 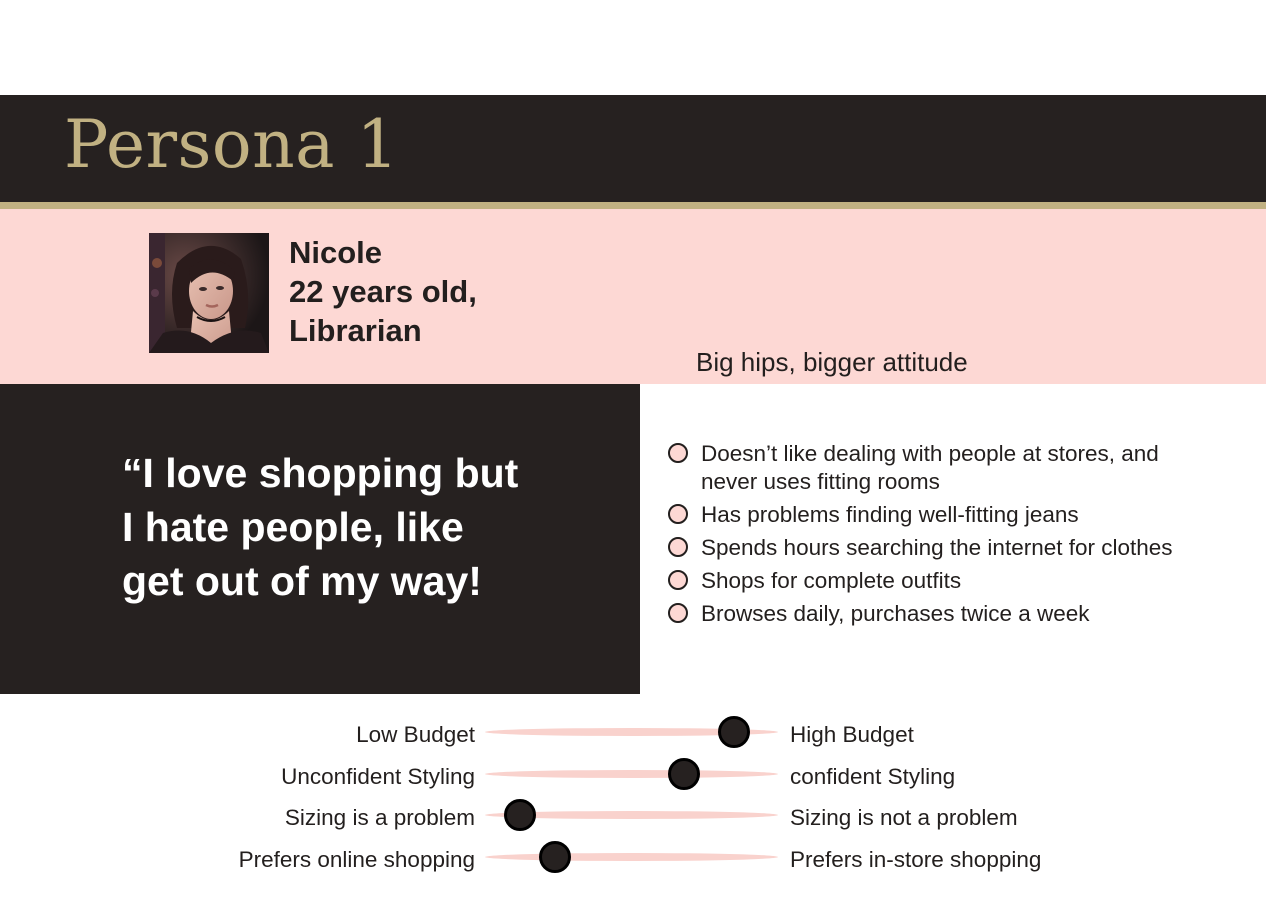 I want to click on scale-left-label: Unconfident Styling, so click(x=378, y=776).